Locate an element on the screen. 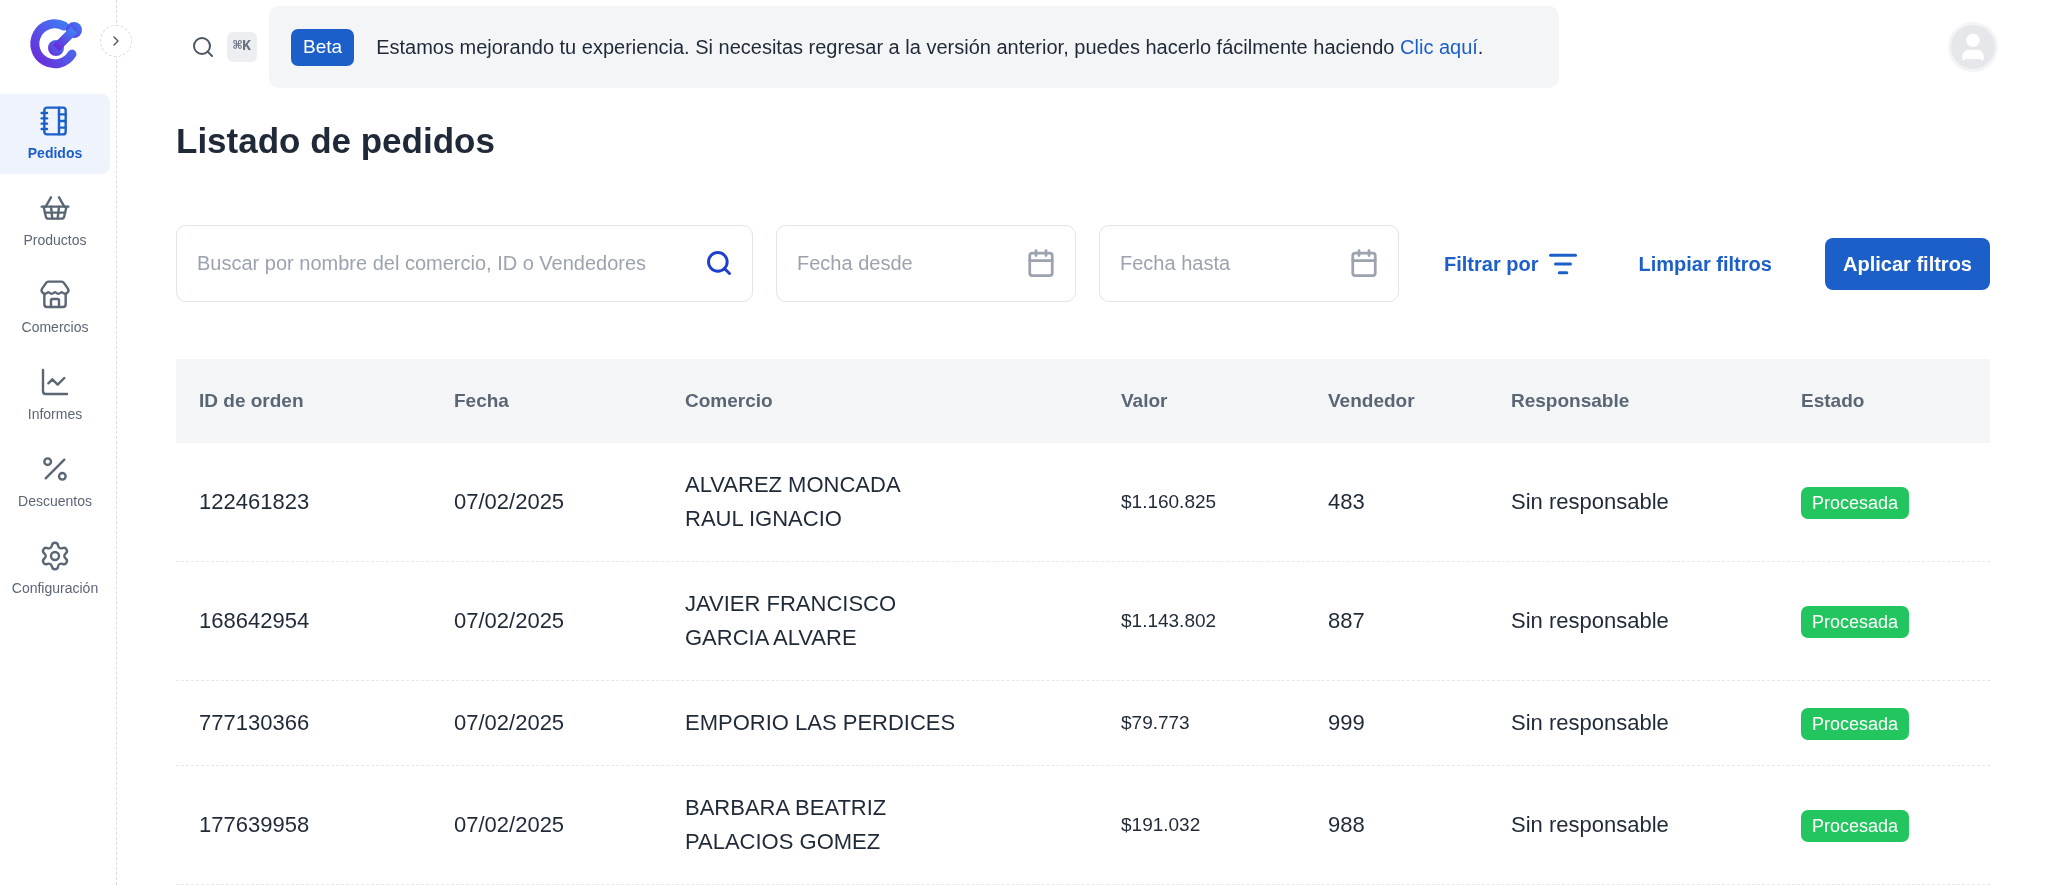 The image size is (2048, 885). nav-item: Pedidos is located at coordinates (55, 134).